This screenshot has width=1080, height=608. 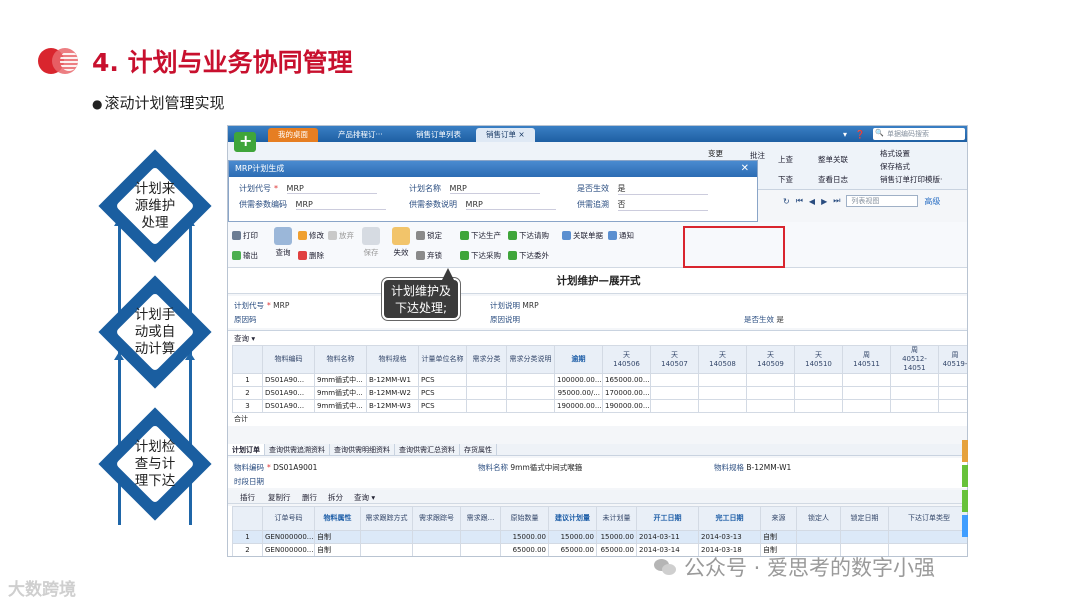 I want to click on last-record-icon: ⏭, so click(x=836, y=201).